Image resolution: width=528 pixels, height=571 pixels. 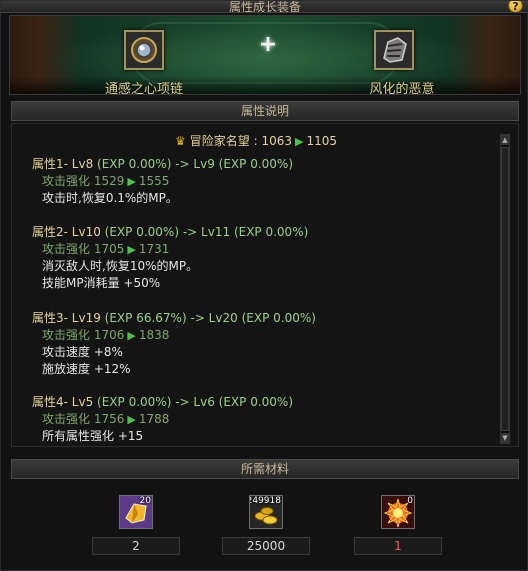 What do you see at coordinates (143, 88) in the screenshot?
I see `left-item-name: 通感之心项链` at bounding box center [143, 88].